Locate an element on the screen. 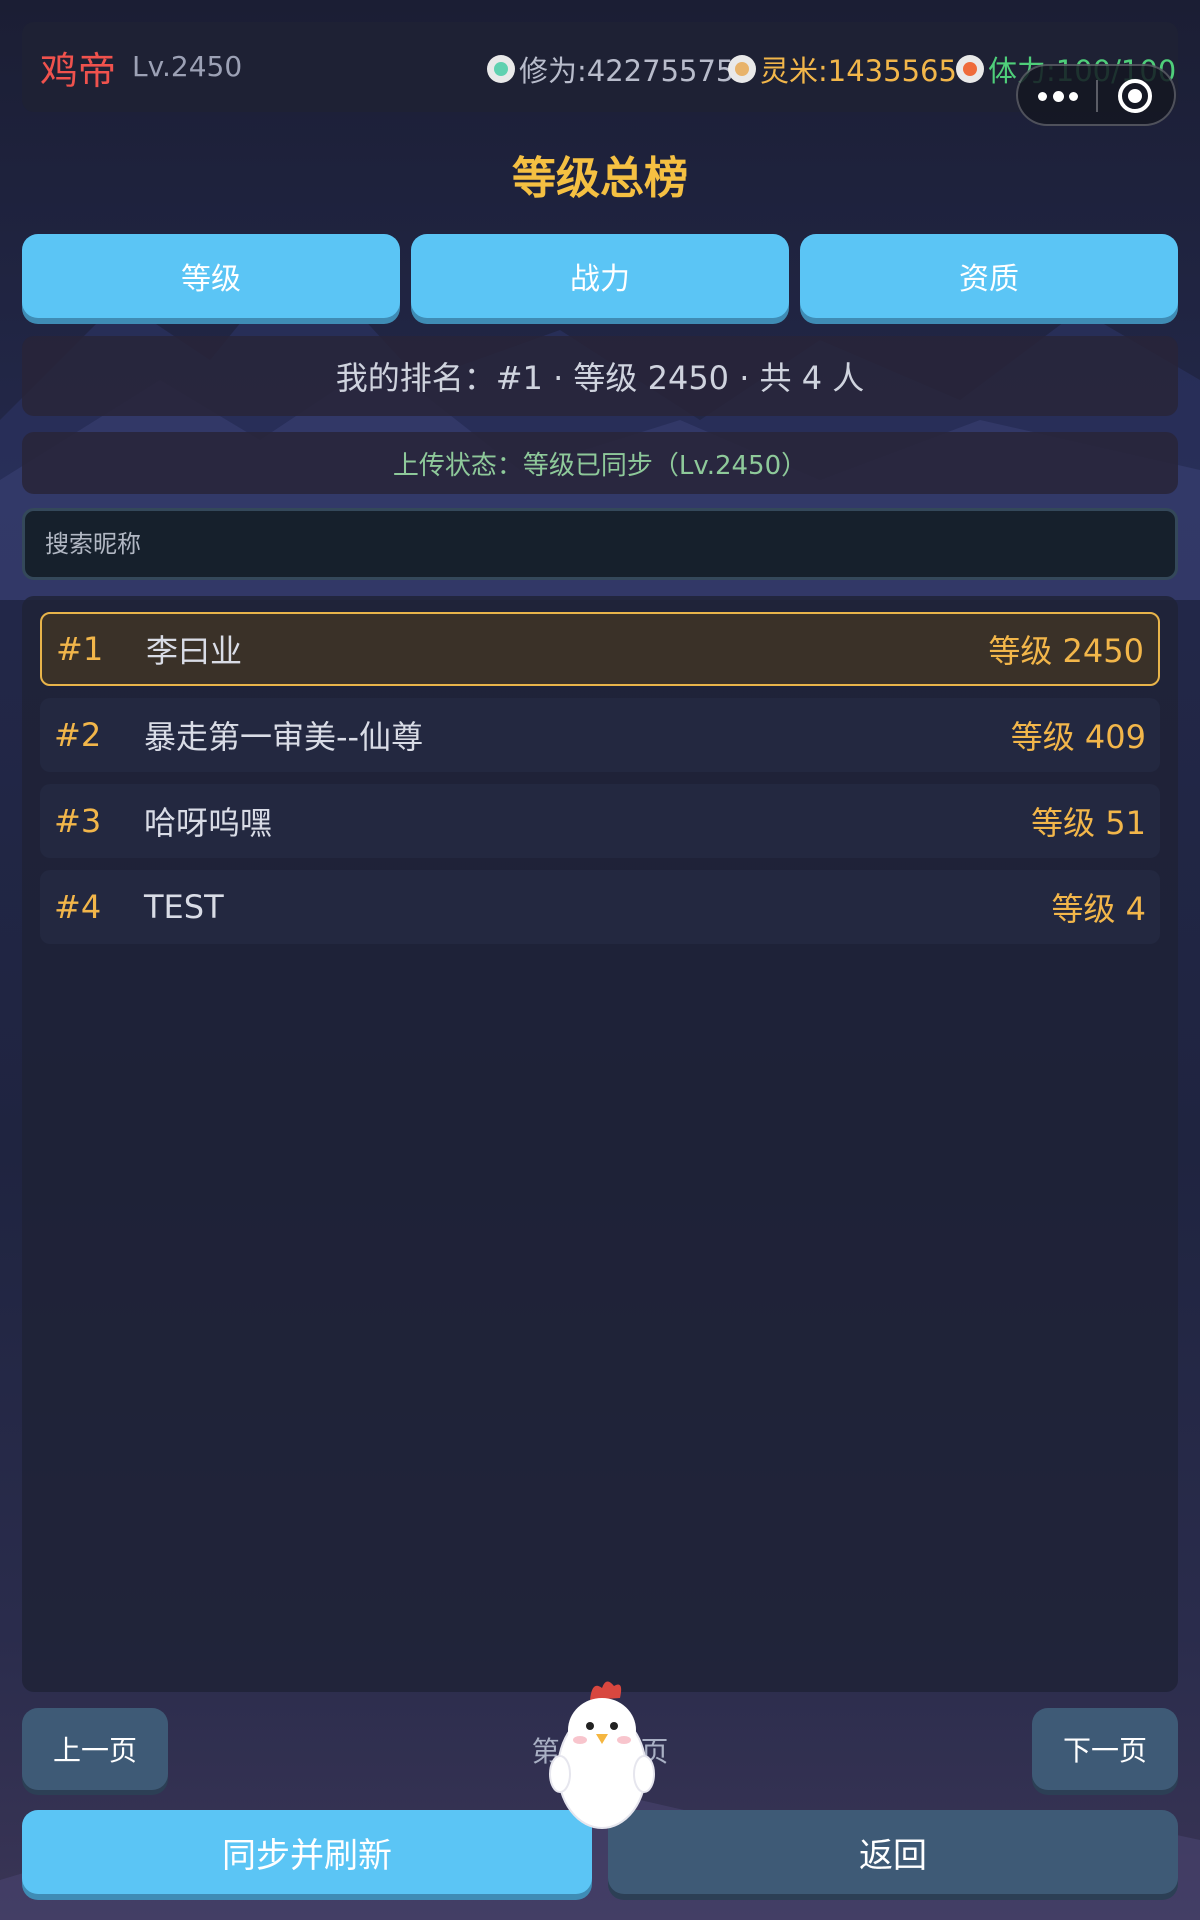 The image size is (1200, 1920). leaderboard-row: #4 TEST 等级 4 is located at coordinates (600, 907).